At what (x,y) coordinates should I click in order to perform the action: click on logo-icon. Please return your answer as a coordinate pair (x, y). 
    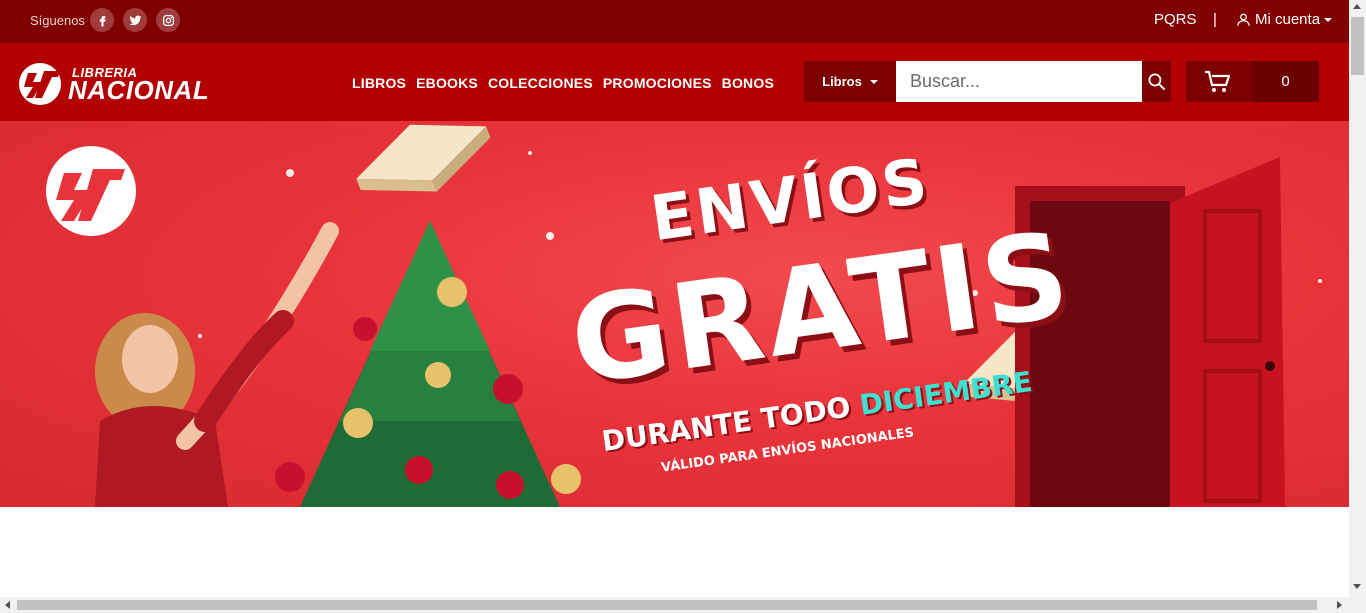
    Looking at the image, I should click on (40, 84).